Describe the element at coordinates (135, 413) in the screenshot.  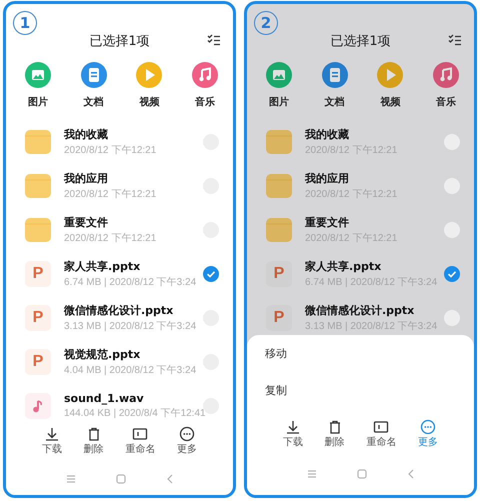
I see `file-details: 144.04 KB | 2020/8/4 下午12:41` at that location.